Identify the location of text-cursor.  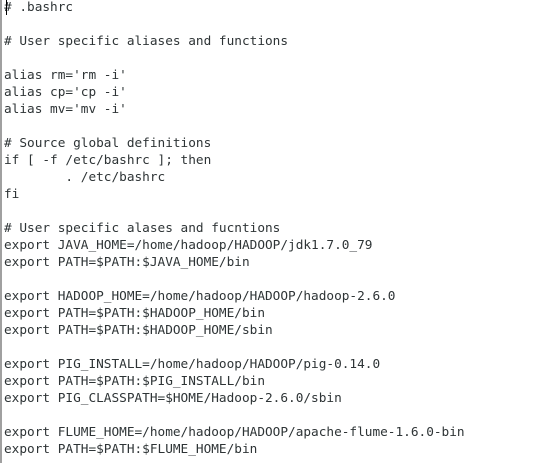
(6, 7).